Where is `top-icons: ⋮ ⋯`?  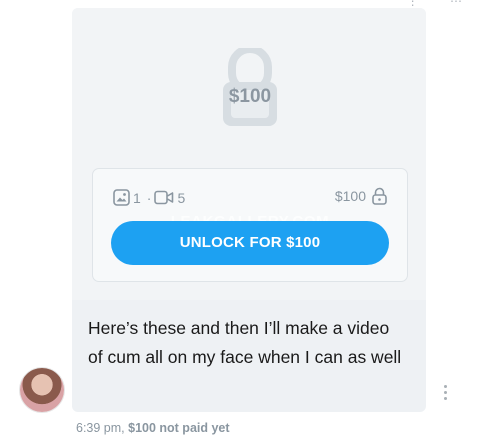
top-icons: ⋮ ⋯ is located at coordinates (441, 4).